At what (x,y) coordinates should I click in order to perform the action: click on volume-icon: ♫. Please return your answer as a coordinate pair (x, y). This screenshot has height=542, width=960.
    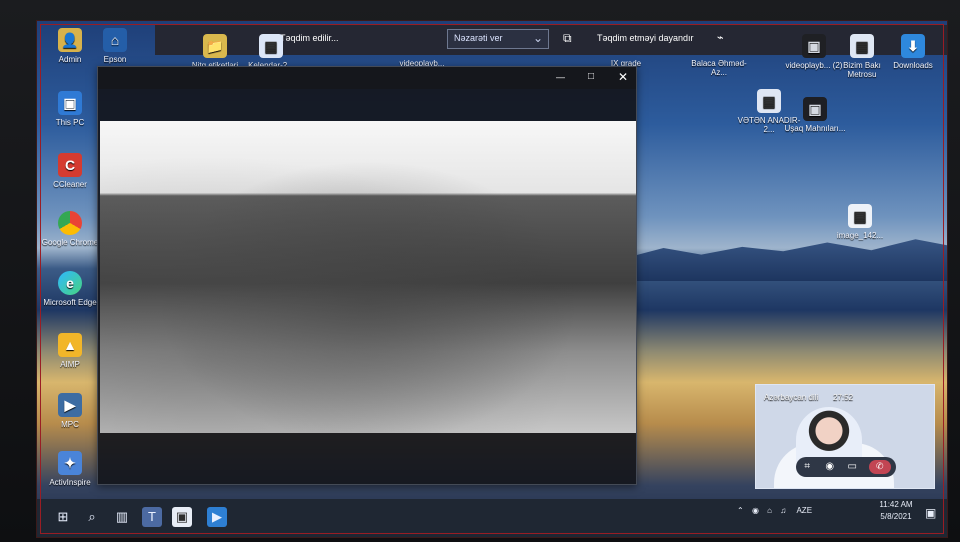
    Looking at the image, I should click on (783, 510).